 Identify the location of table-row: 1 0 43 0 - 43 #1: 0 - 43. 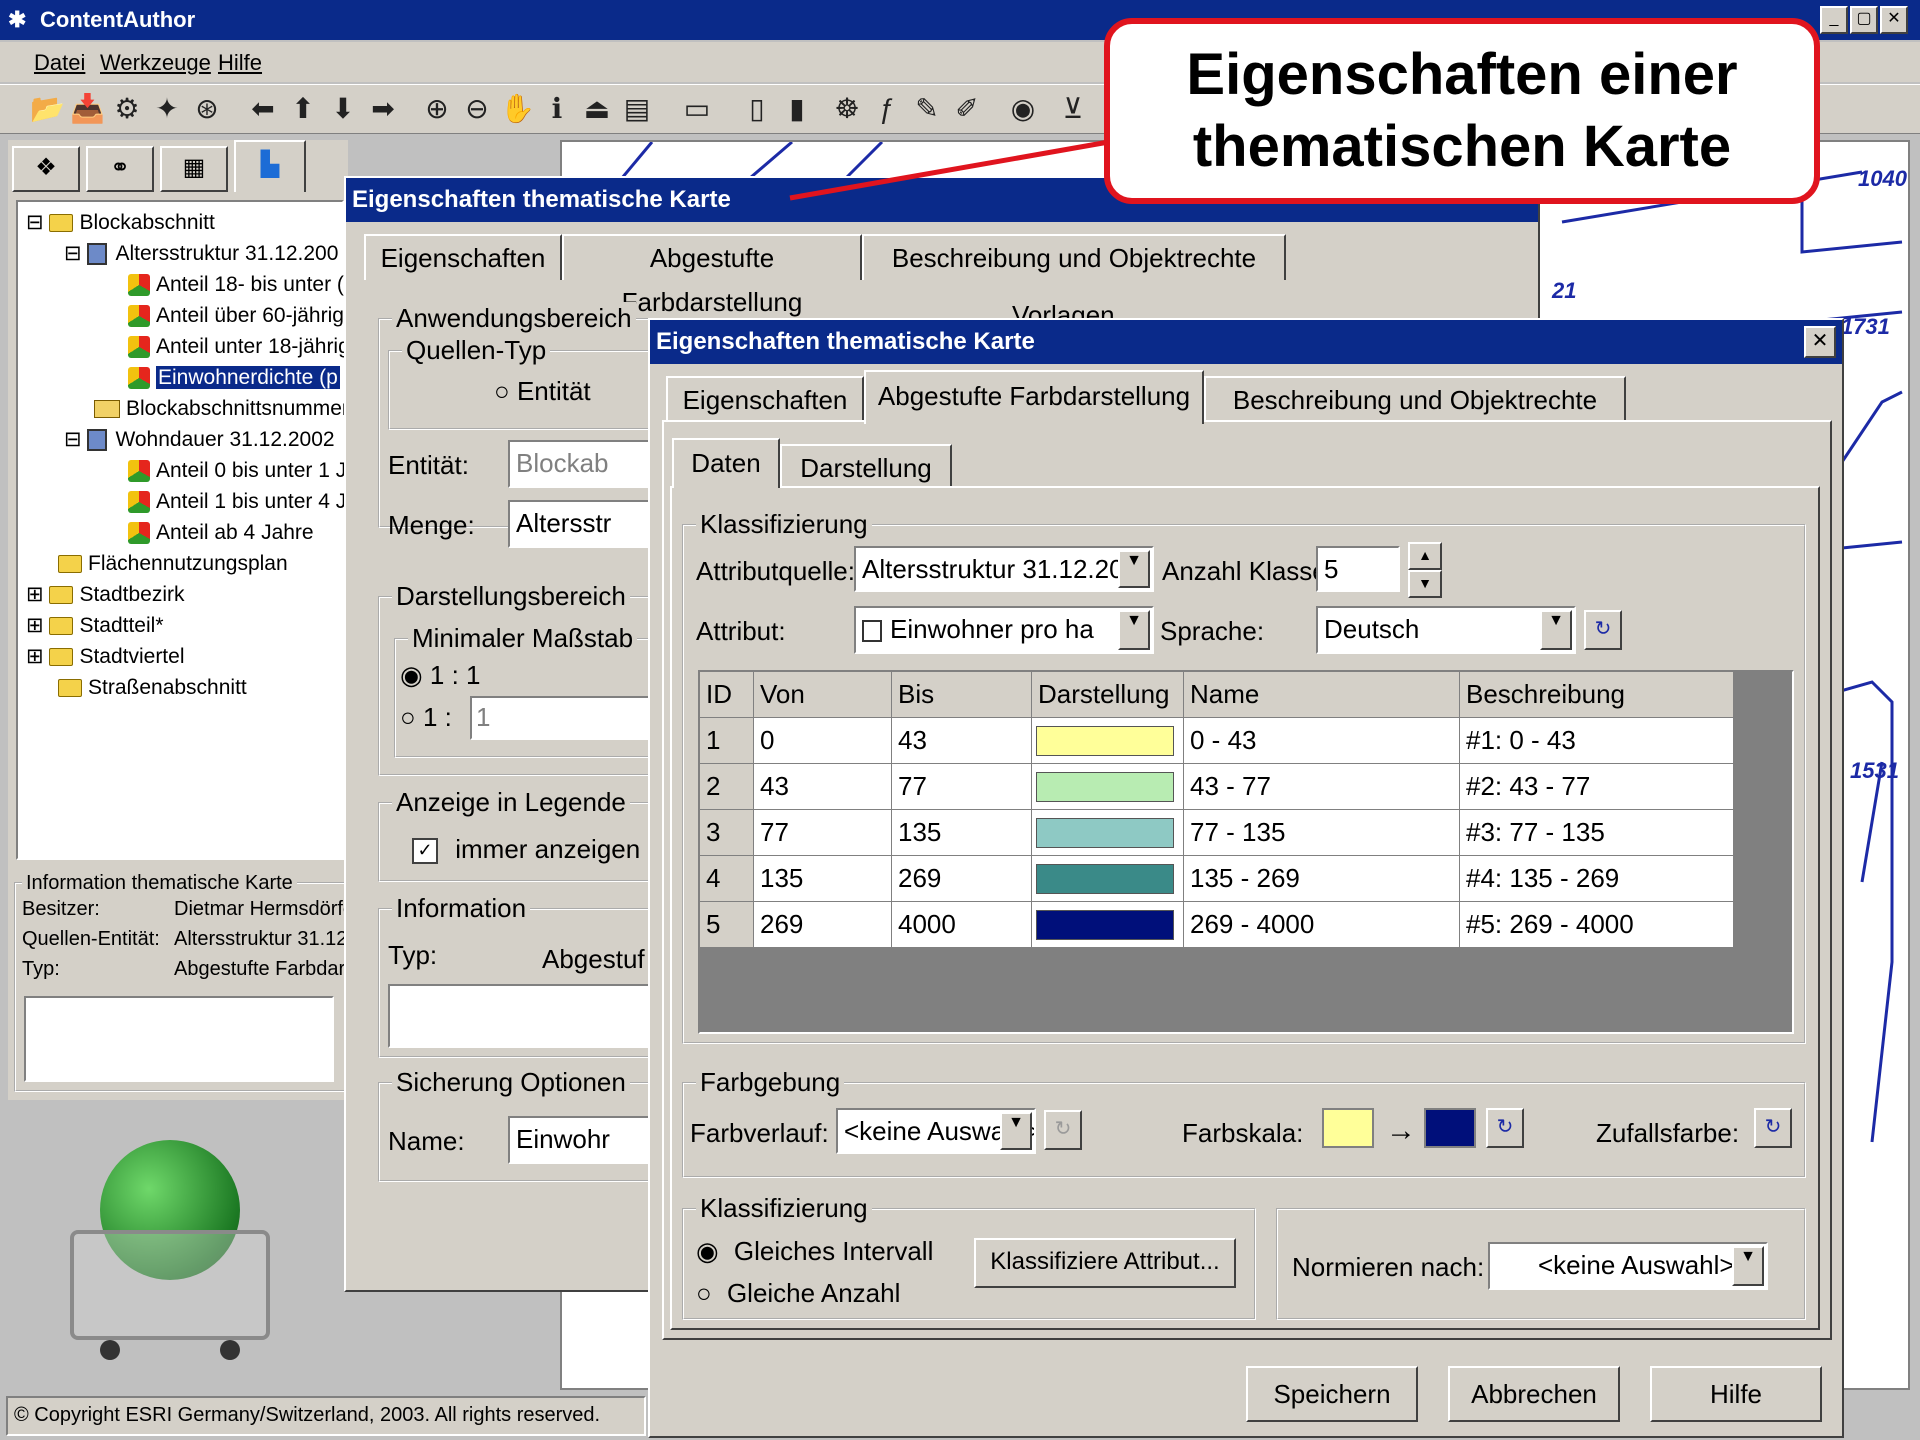
(1217, 741).